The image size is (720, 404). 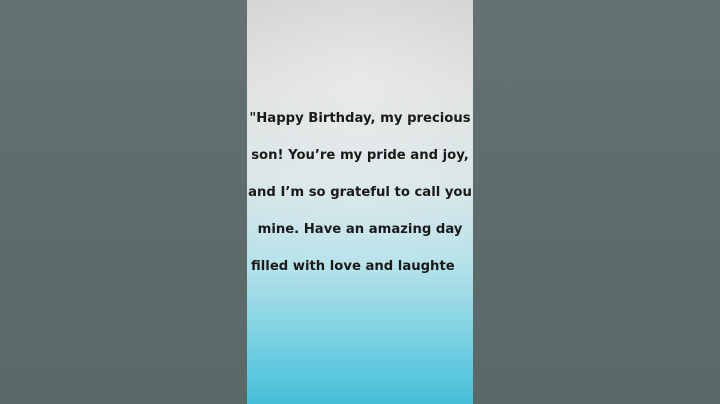 I want to click on quote-line: filled with love and laughte, so click(x=353, y=266).